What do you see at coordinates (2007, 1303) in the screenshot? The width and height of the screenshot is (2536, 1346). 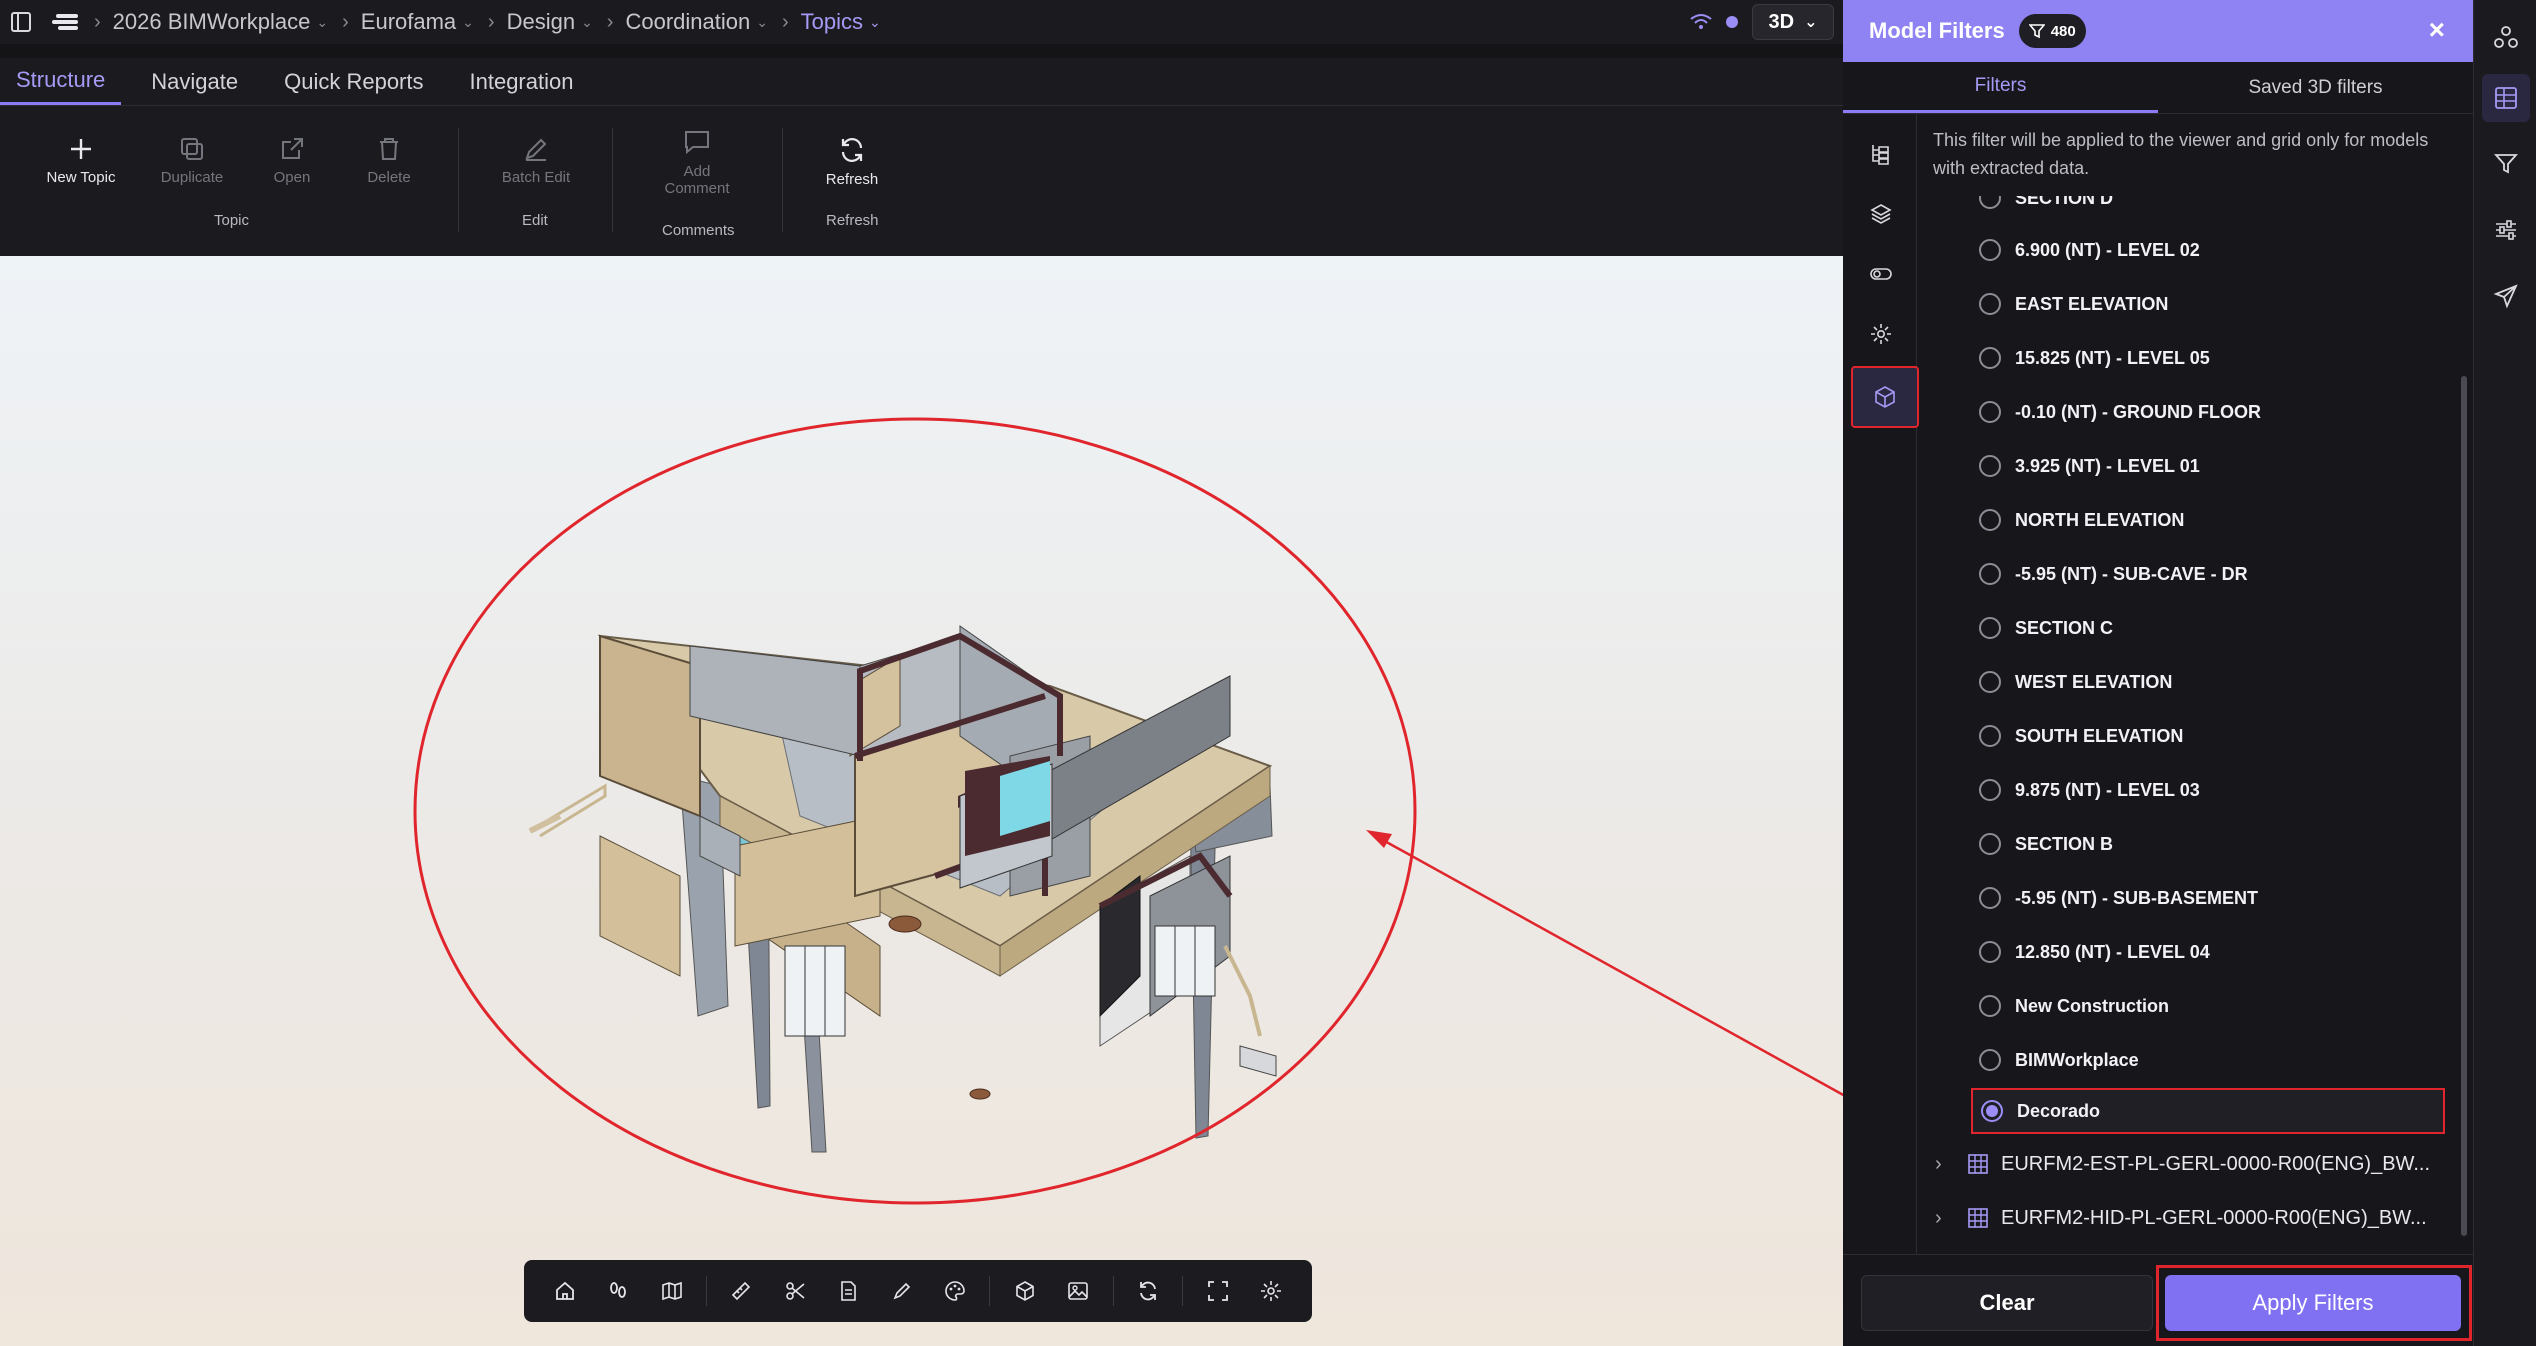 I see `clear-button: Clear` at bounding box center [2007, 1303].